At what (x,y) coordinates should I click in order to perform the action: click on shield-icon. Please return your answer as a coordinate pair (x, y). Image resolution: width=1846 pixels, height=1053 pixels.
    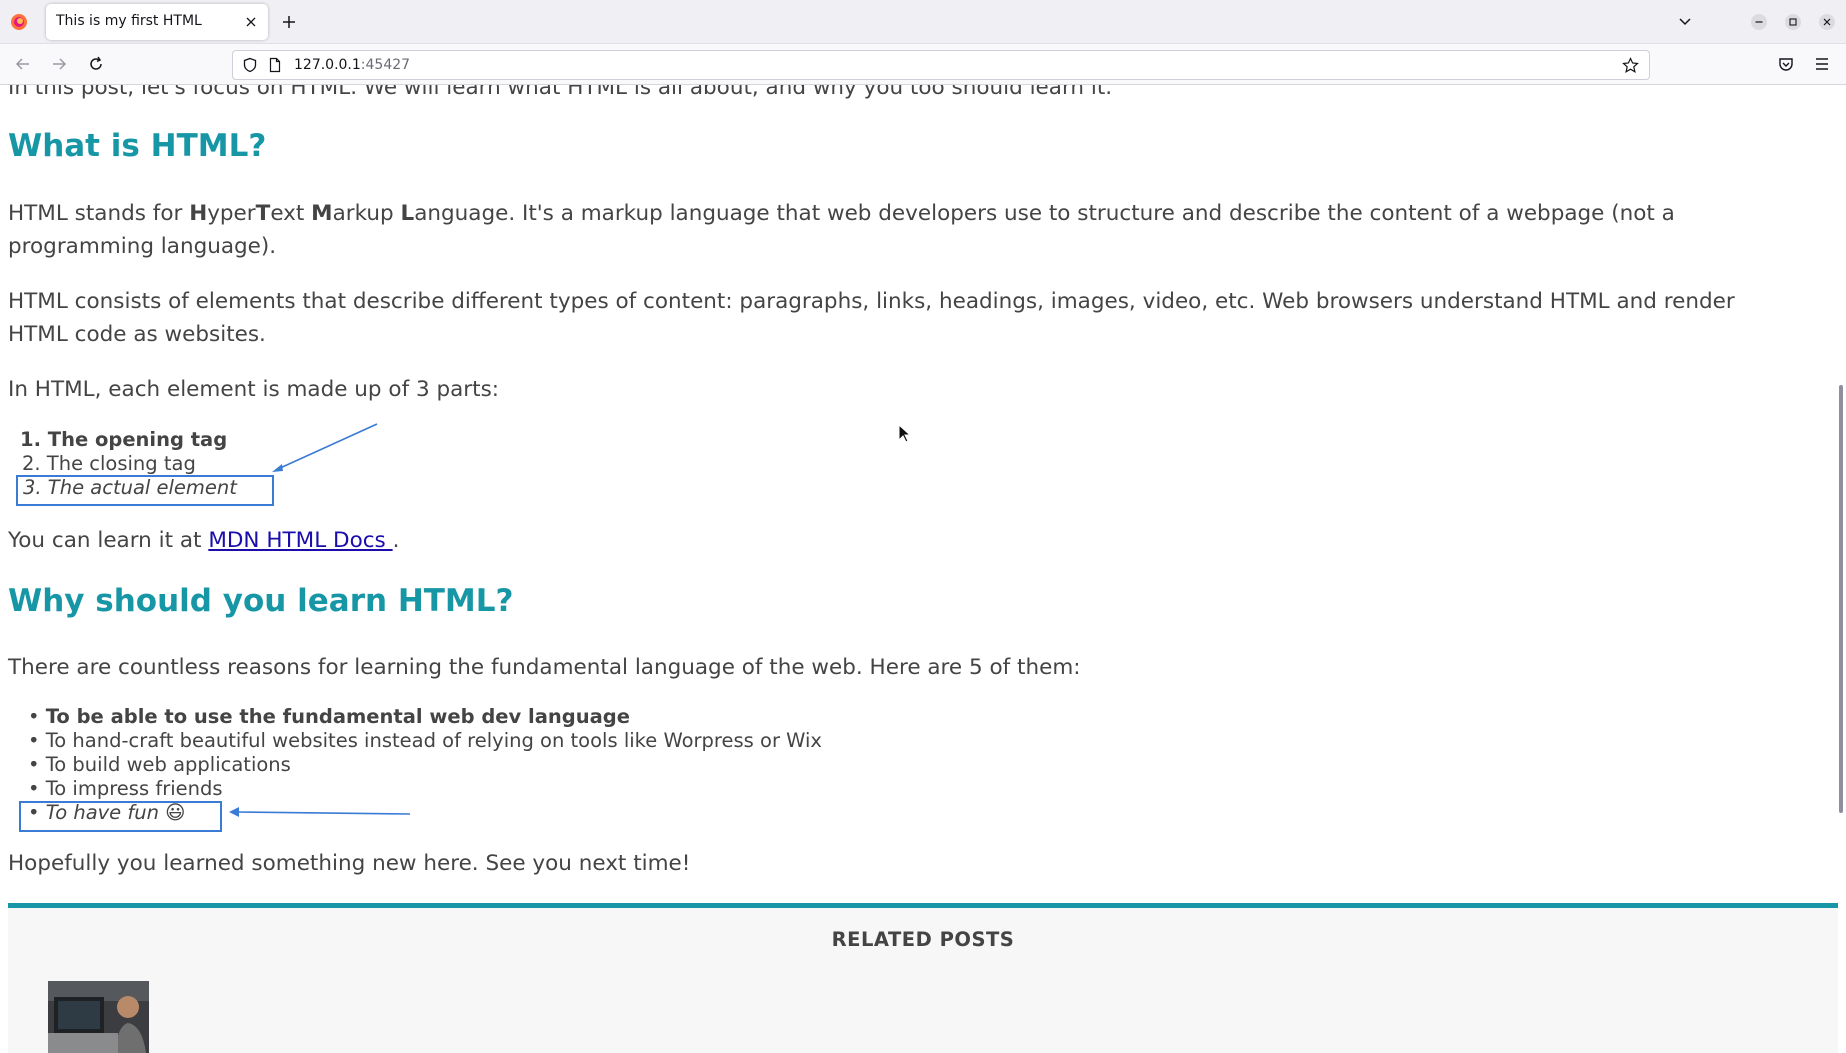
    Looking at the image, I should click on (250, 65).